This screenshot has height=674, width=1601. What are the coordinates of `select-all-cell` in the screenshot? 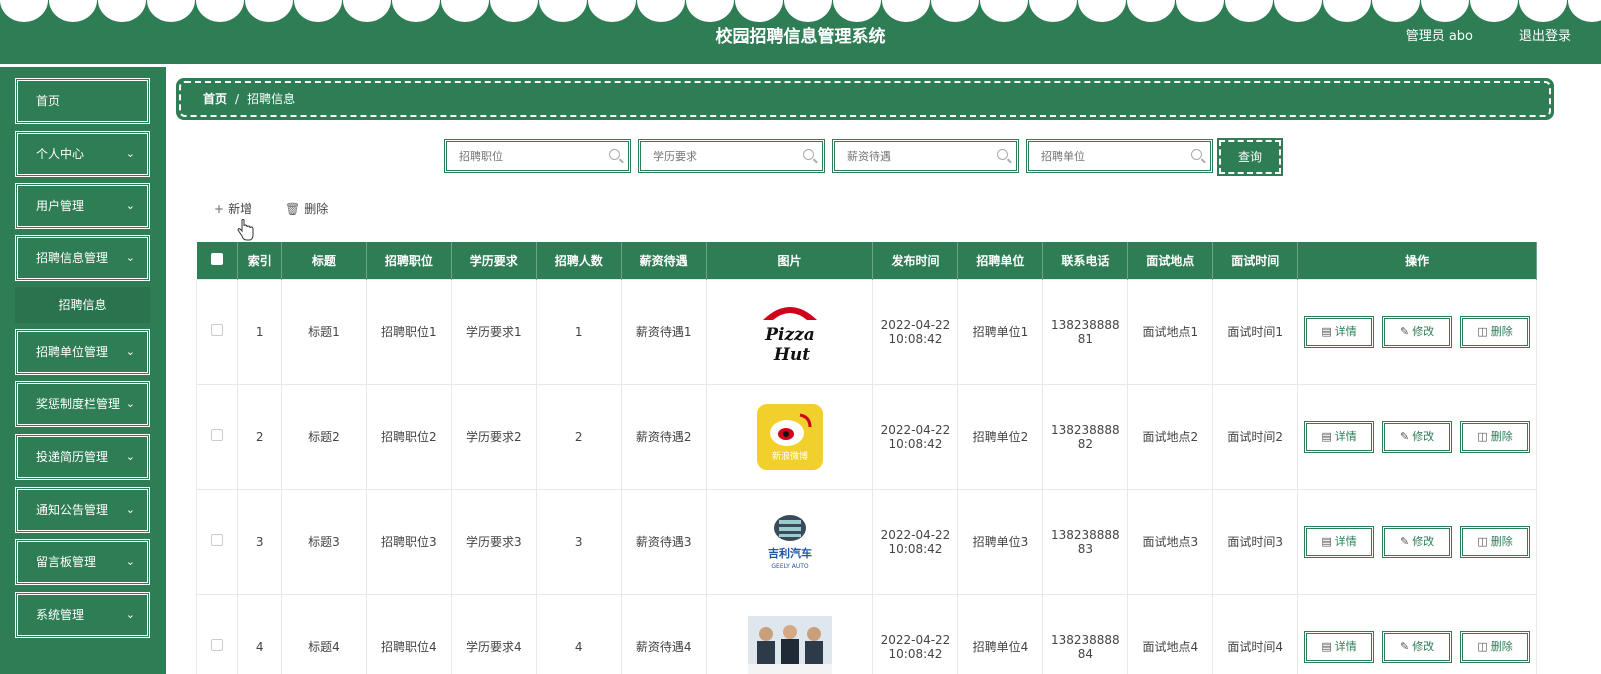 It's located at (217, 260).